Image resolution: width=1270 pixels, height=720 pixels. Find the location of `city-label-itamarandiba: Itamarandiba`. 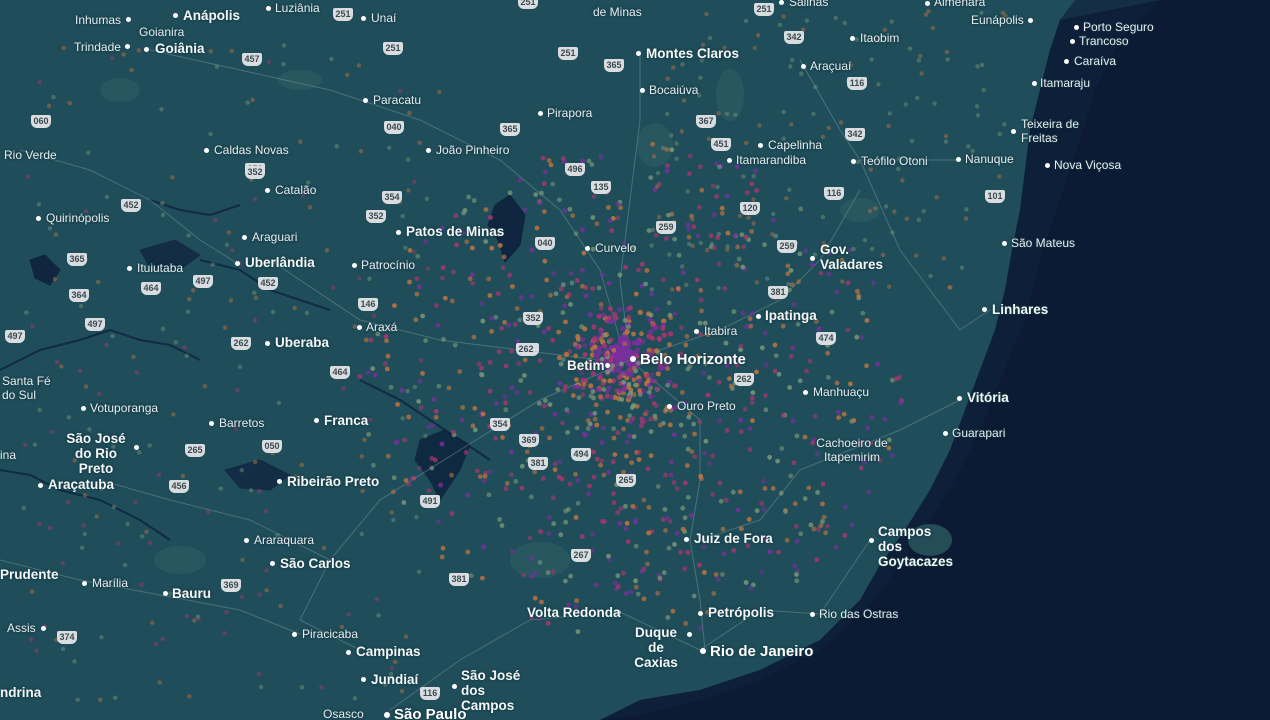

city-label-itamarandiba: Itamarandiba is located at coordinates (771, 160).